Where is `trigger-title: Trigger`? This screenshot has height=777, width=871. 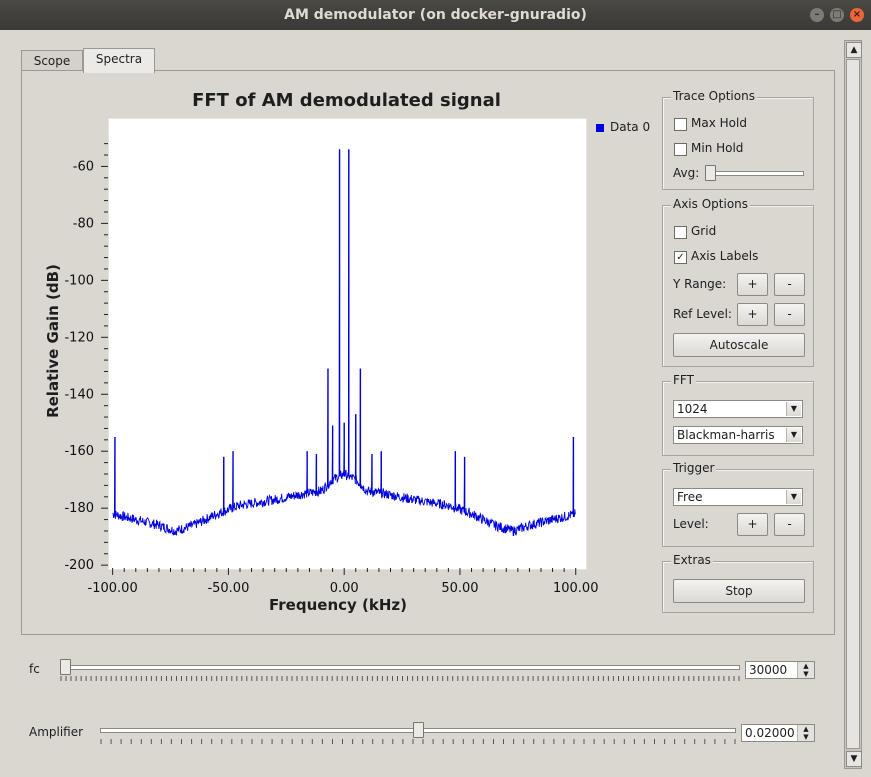
trigger-title: Trigger is located at coordinates (694, 468).